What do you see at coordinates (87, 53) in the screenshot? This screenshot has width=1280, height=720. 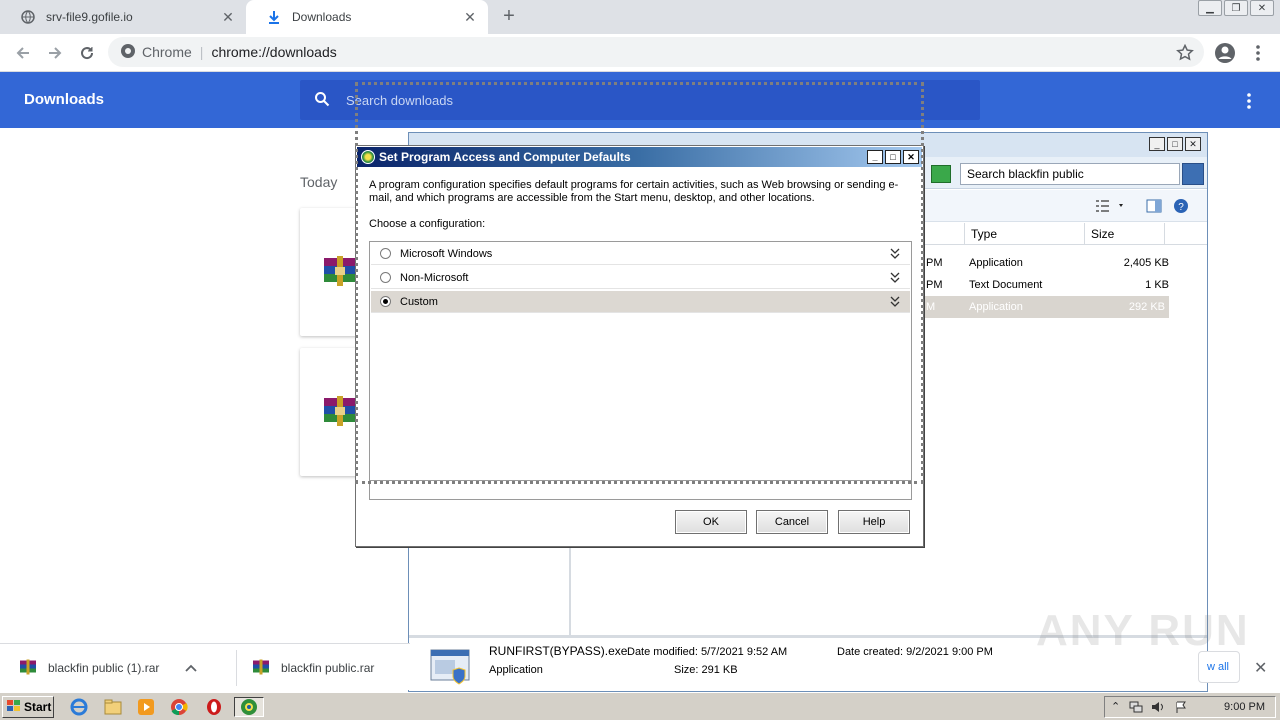 I see `reload-button` at bounding box center [87, 53].